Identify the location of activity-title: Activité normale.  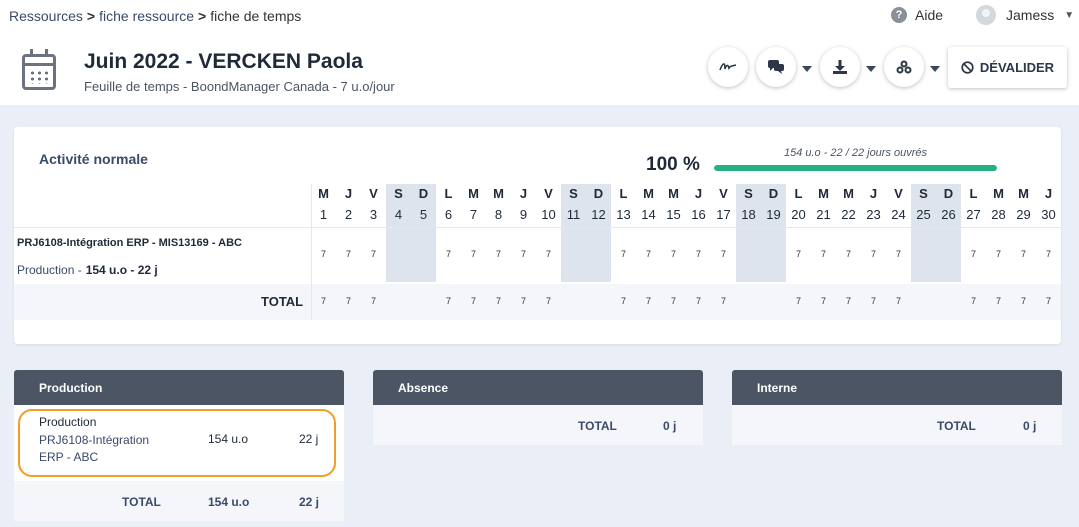
(93, 159).